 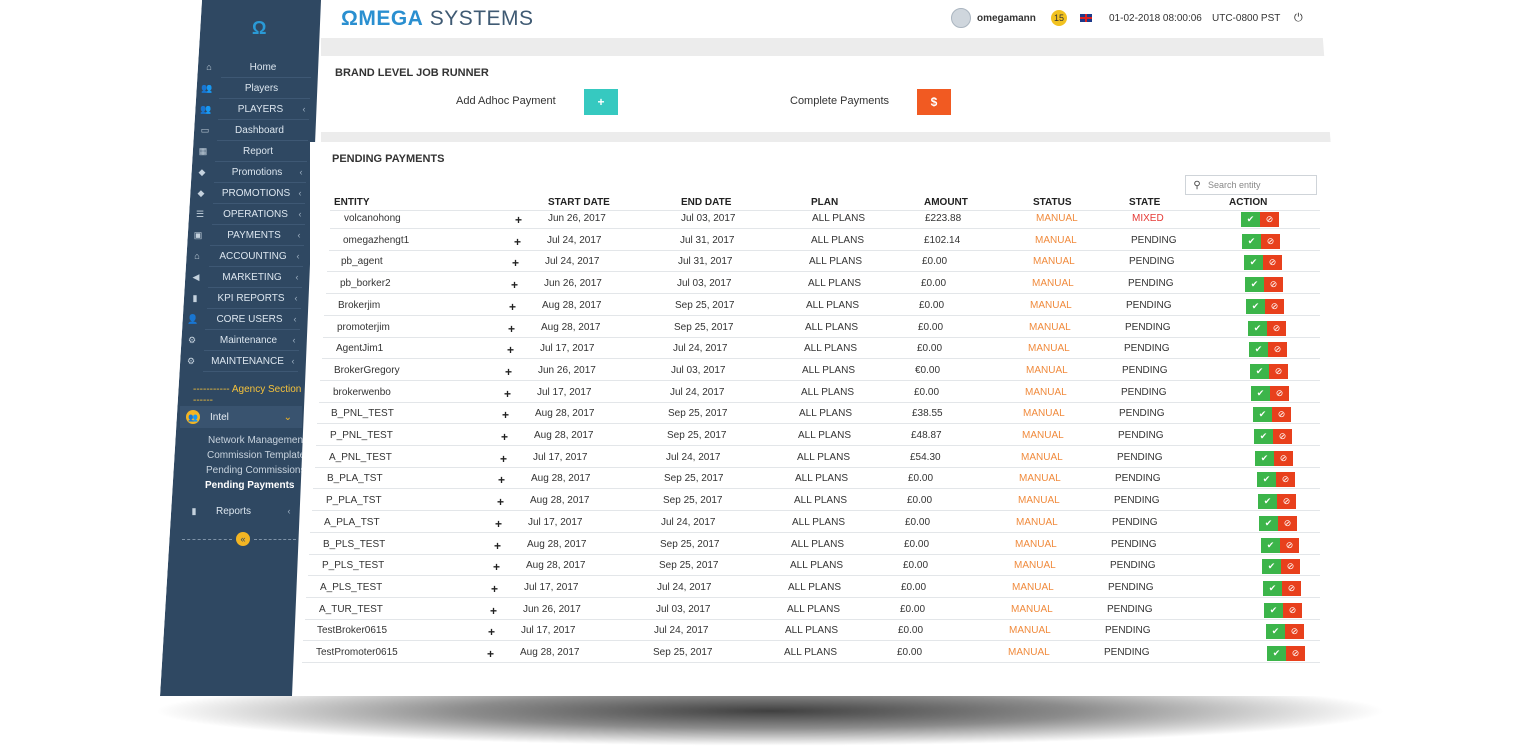 What do you see at coordinates (248, 235) in the screenshot?
I see `sidebar-item-payments: ▣ PAYMENTS ‹` at bounding box center [248, 235].